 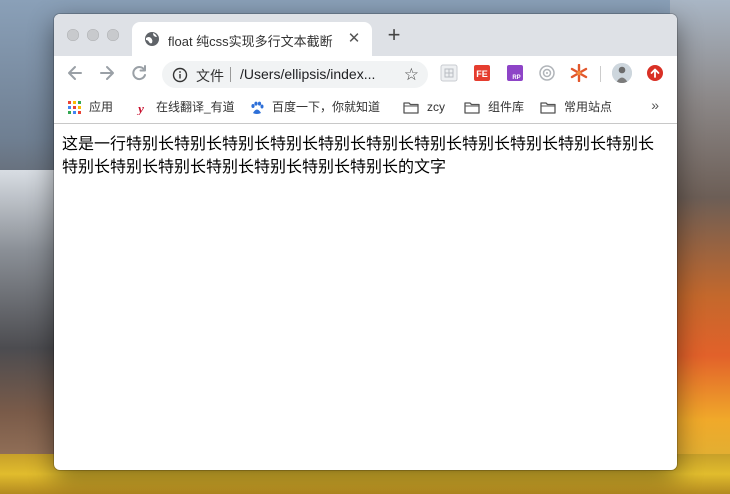 What do you see at coordinates (449, 73) in the screenshot?
I see `extension-grid-icon` at bounding box center [449, 73].